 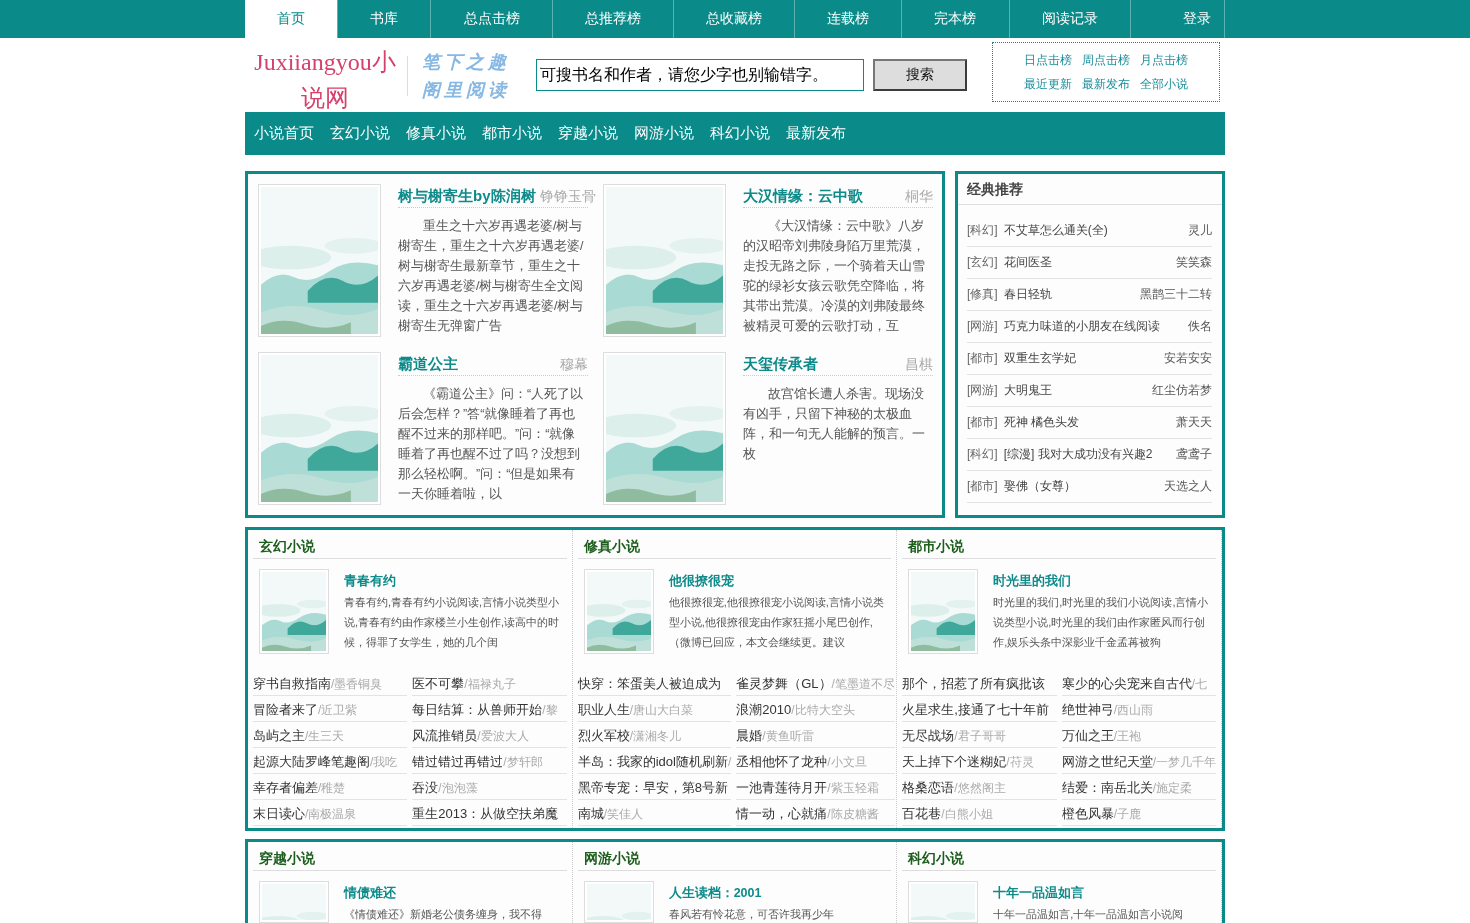 What do you see at coordinates (1071, 294) in the screenshot?
I see `book-title-link: 春日轻轨` at bounding box center [1071, 294].